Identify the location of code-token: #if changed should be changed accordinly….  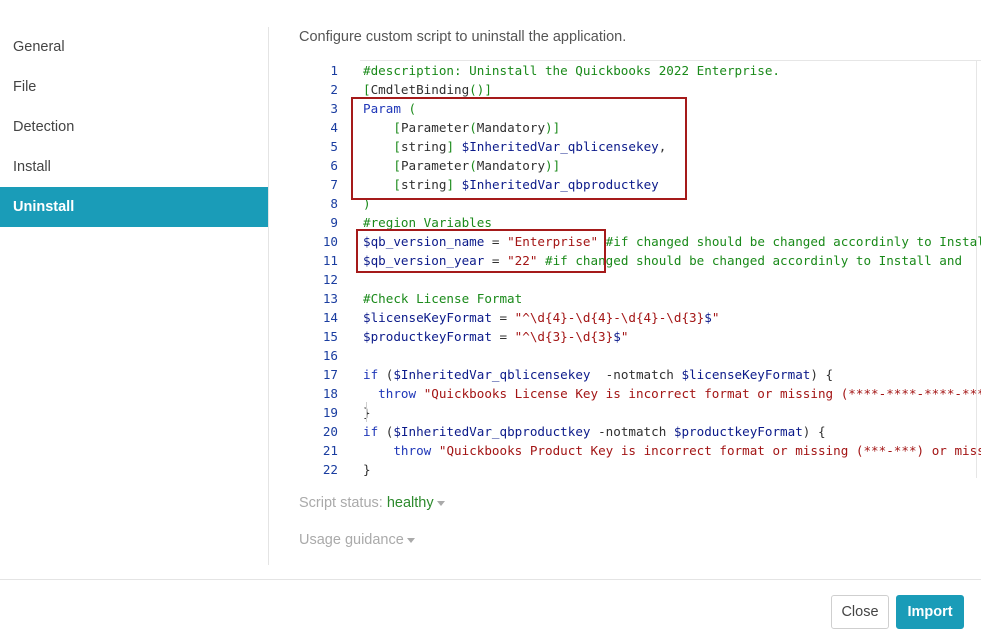
(793, 241).